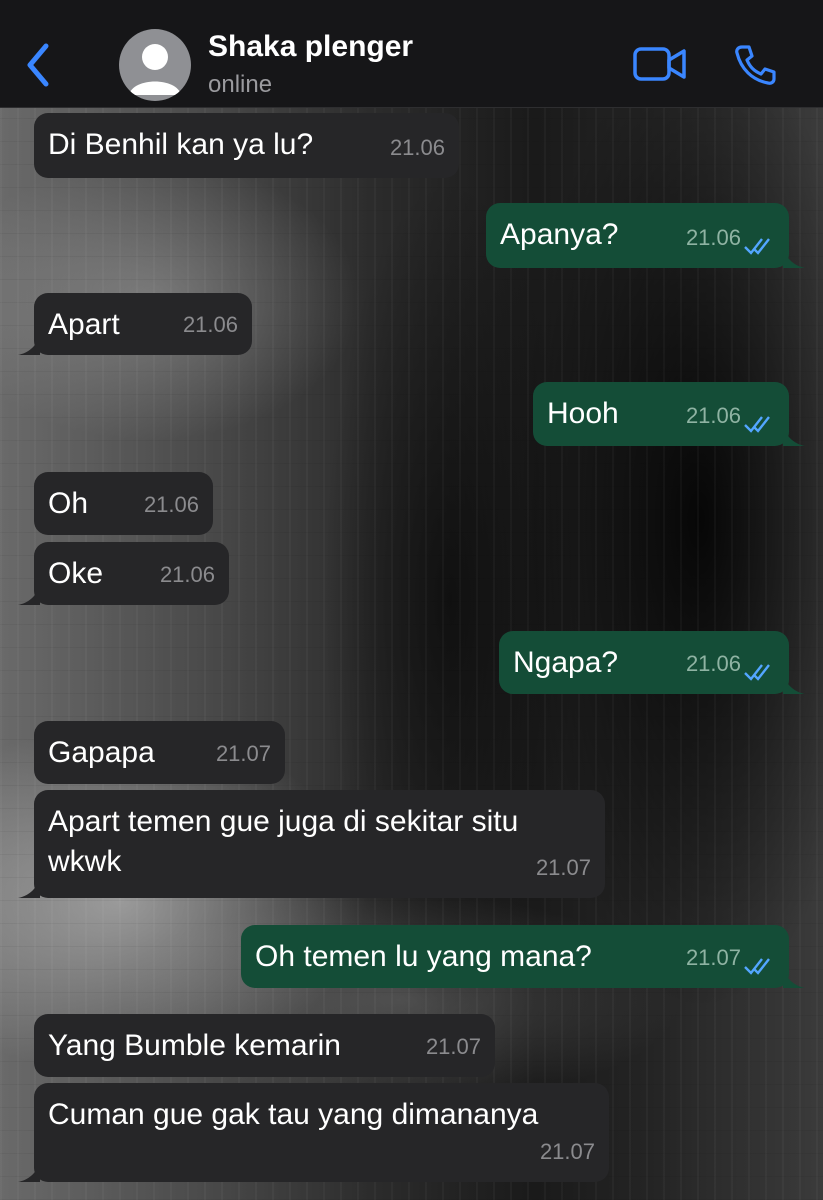 The image size is (823, 1200). What do you see at coordinates (423, 956) in the screenshot?
I see `message-text: Oh temen lu yang mana?` at bounding box center [423, 956].